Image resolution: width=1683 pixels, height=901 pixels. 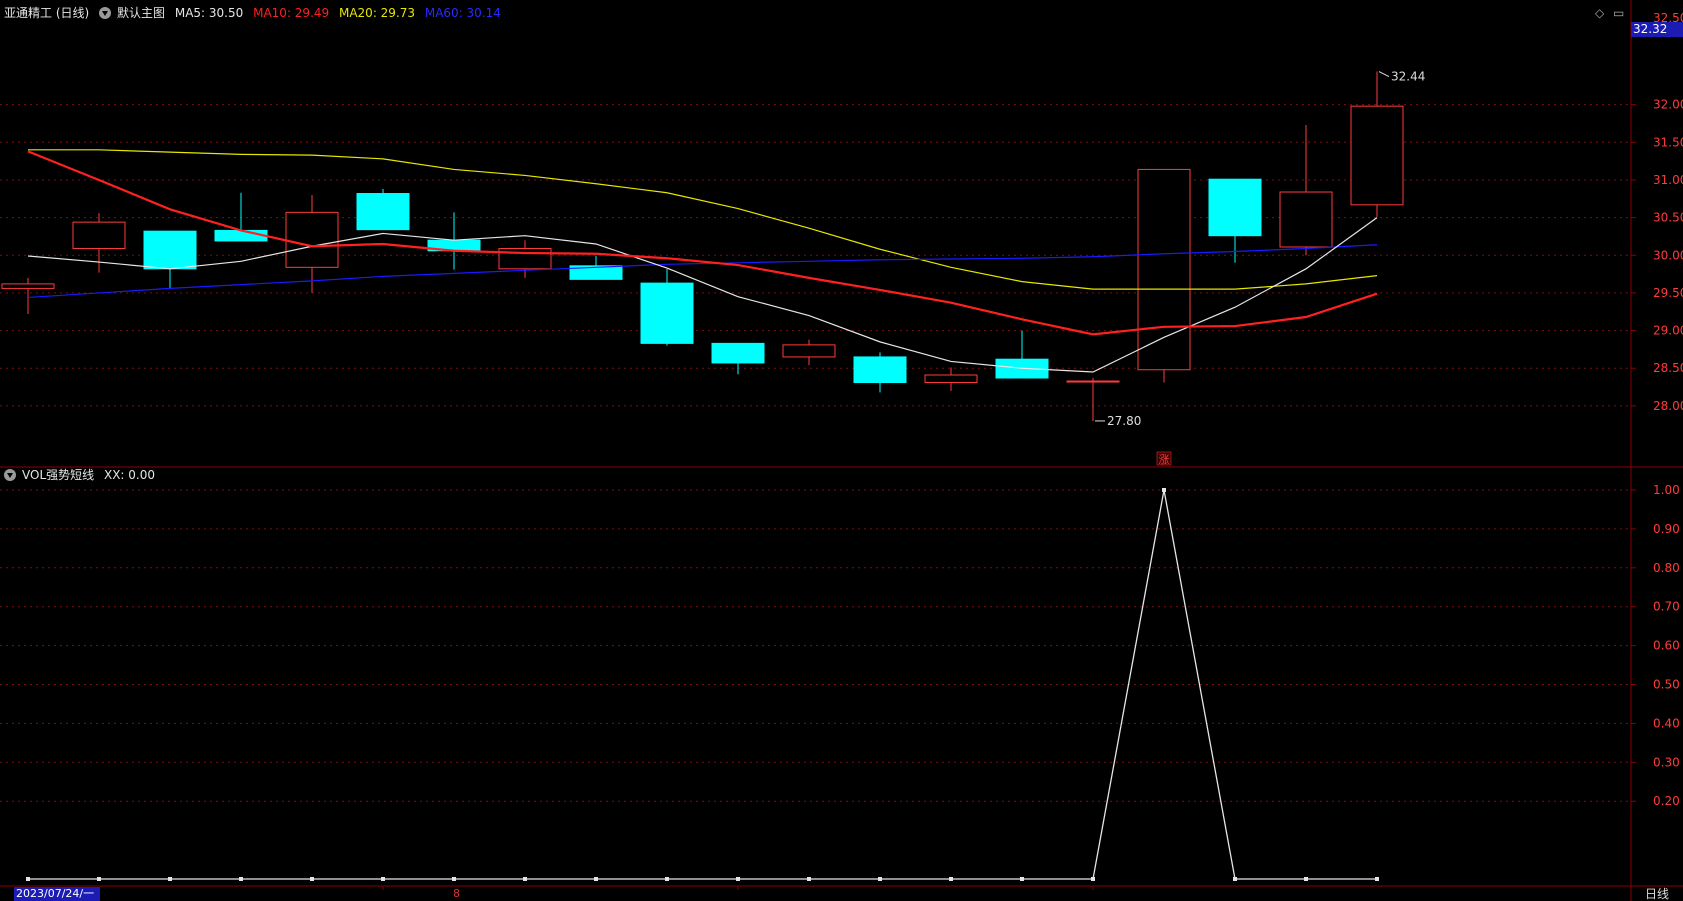 What do you see at coordinates (1668, 293) in the screenshot?
I see `main-tick-label: 29.50` at bounding box center [1668, 293].